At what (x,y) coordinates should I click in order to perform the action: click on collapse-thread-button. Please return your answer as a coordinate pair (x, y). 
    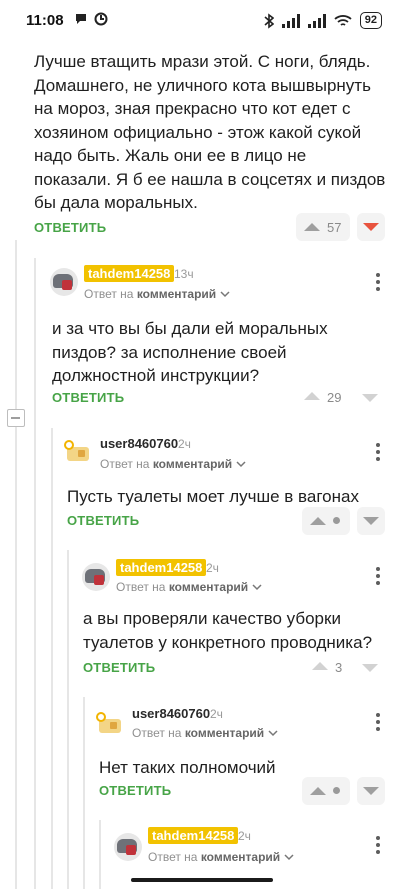
    Looking at the image, I should click on (16, 418).